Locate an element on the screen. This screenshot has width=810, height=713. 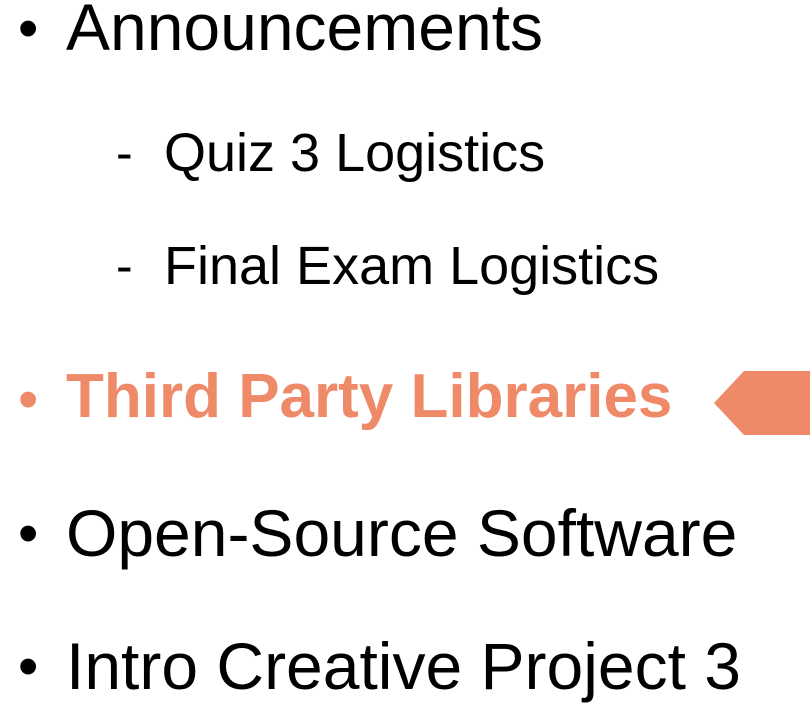
agenda-subitem-label: Quiz 3 Logistics is located at coordinates (355, 153).